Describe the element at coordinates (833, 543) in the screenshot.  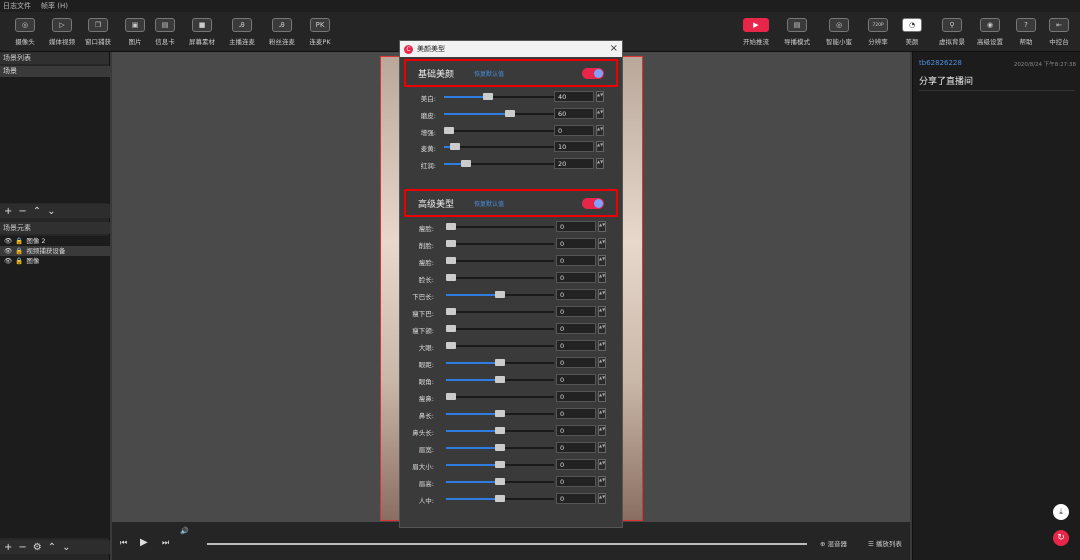
I see `mixer-button: ⊕ 混音器` at that location.